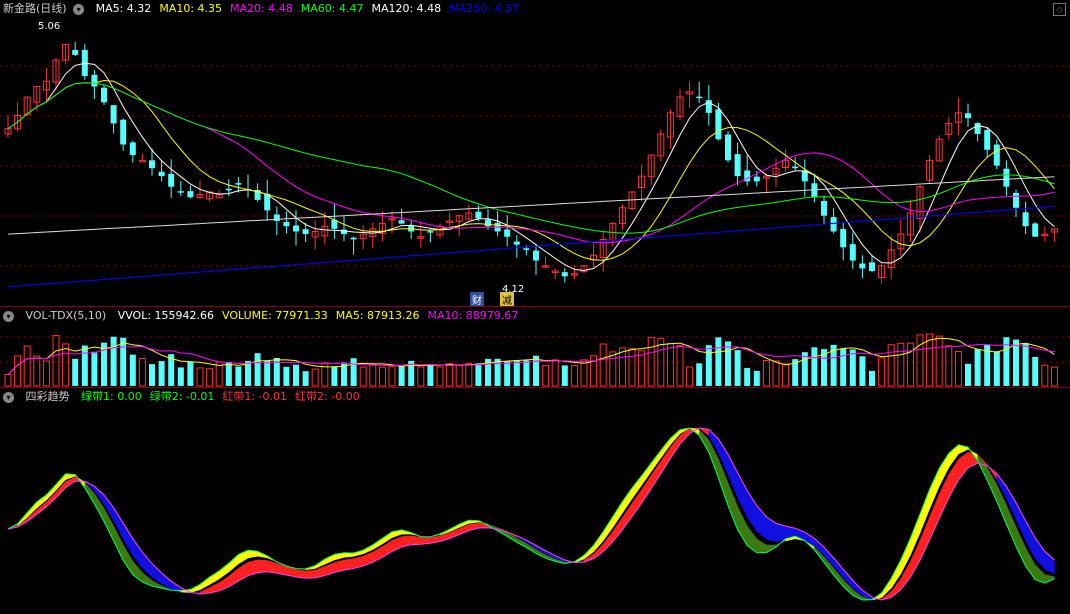 The width and height of the screenshot is (1070, 614). What do you see at coordinates (47, 396) in the screenshot?
I see `trend-title: 四彩趋势` at bounding box center [47, 396].